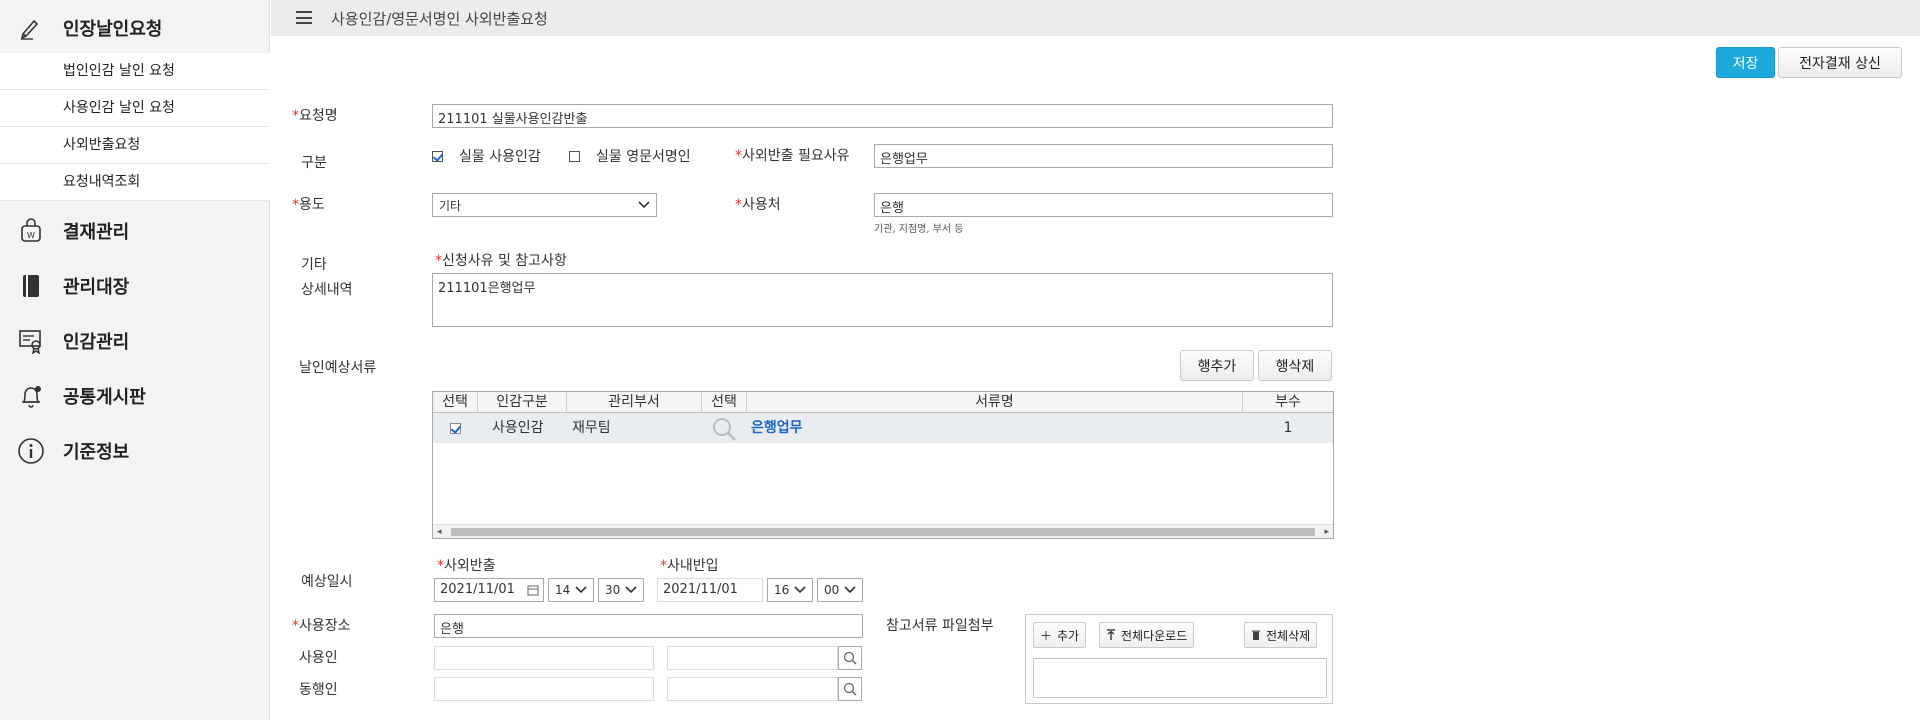 The width and height of the screenshot is (1920, 720). What do you see at coordinates (455, 428) in the screenshot?
I see `row-select-checkbox` at bounding box center [455, 428].